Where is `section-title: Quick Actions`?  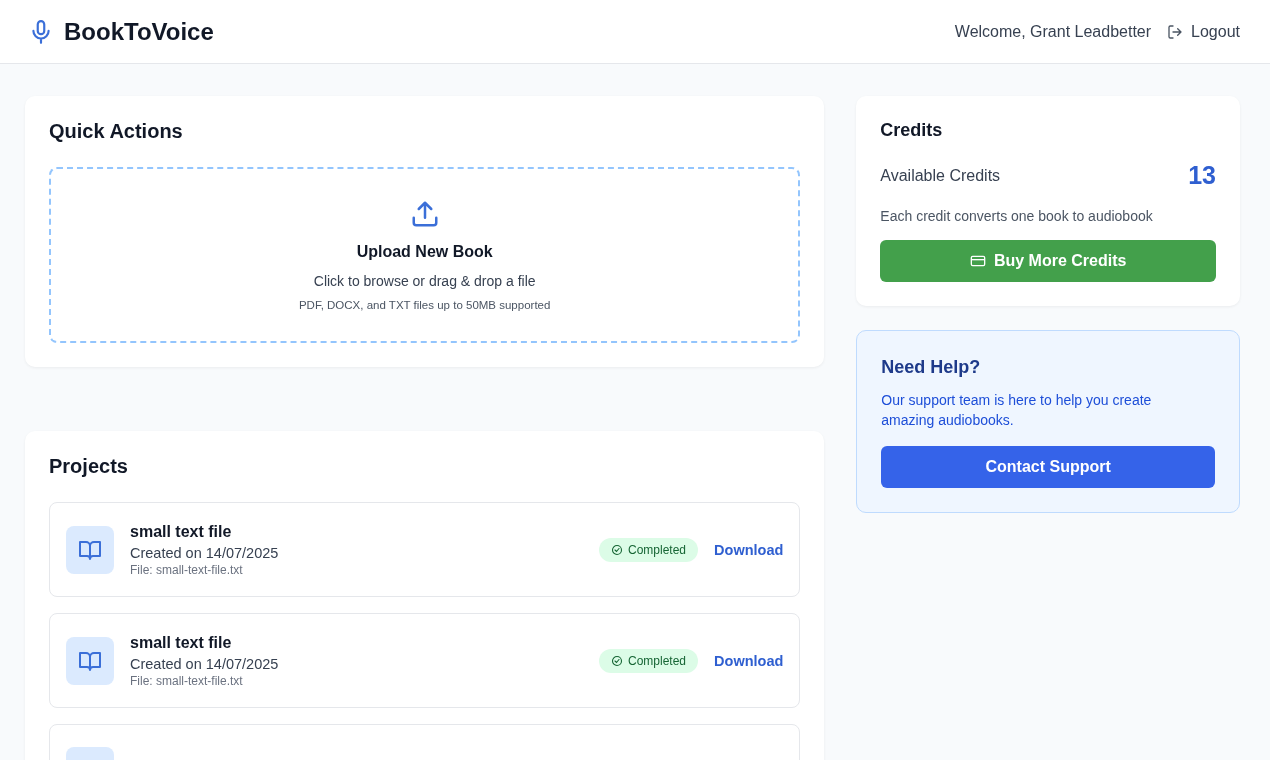
section-title: Quick Actions is located at coordinates (116, 131).